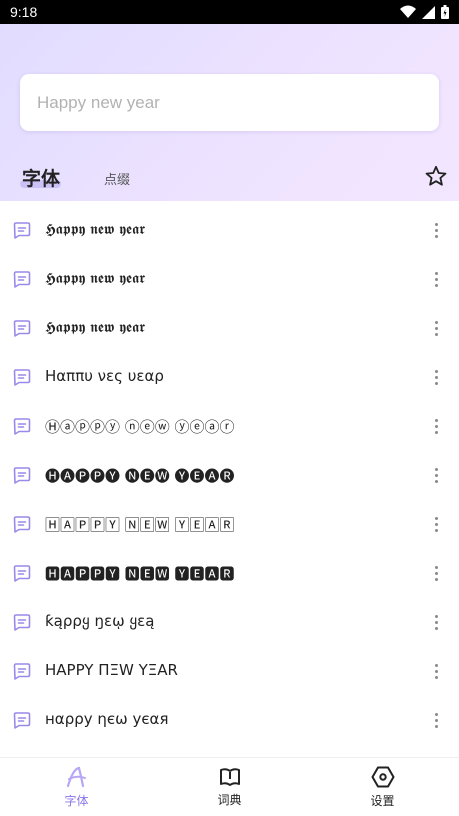 The width and height of the screenshot is (459, 816). What do you see at coordinates (445, 12) in the screenshot?
I see `battery-icon` at bounding box center [445, 12].